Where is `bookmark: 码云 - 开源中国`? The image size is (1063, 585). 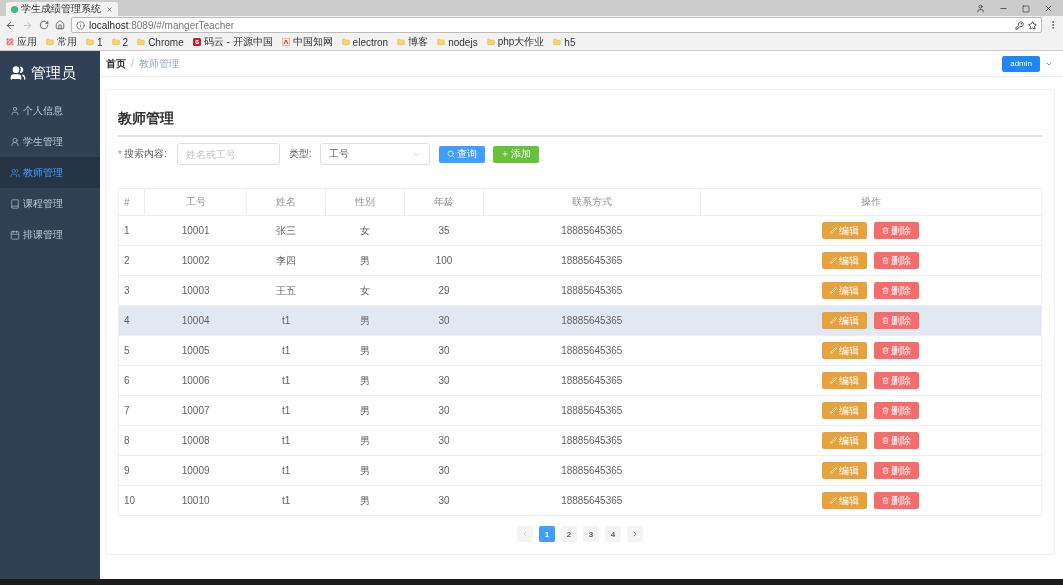
bookmark: 码云 - 开源中国 is located at coordinates (232, 42).